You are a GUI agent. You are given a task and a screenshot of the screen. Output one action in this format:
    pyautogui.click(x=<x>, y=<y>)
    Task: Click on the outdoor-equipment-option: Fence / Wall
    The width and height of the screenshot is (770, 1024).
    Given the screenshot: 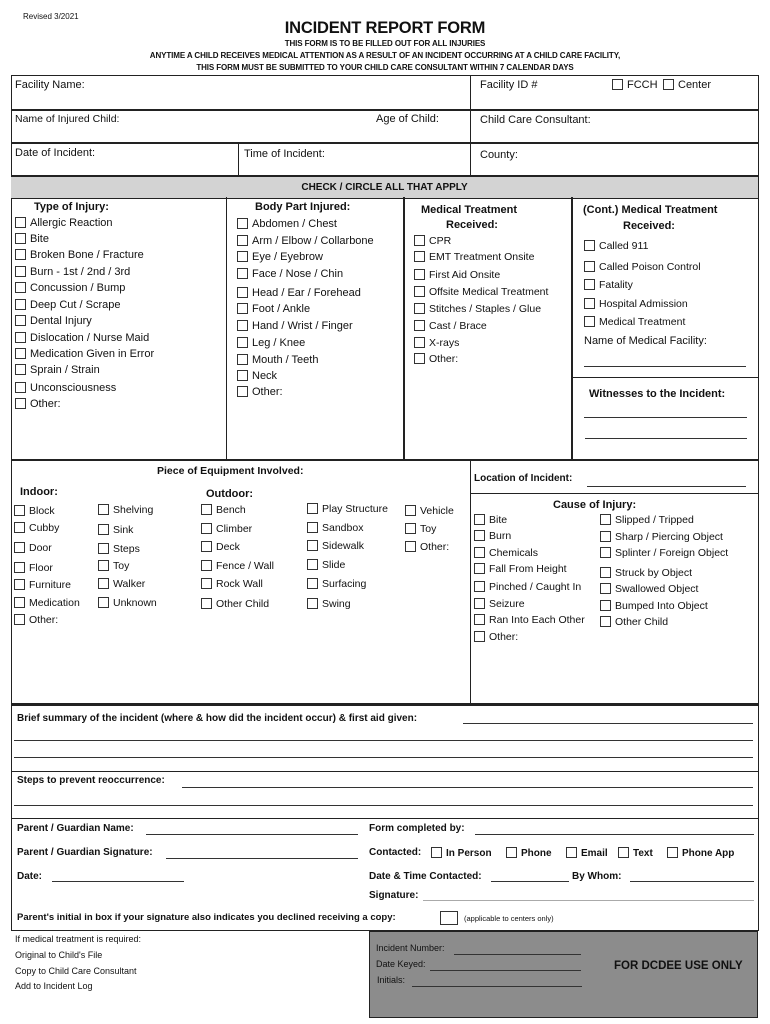 What is the action you would take?
    pyautogui.click(x=237, y=566)
    